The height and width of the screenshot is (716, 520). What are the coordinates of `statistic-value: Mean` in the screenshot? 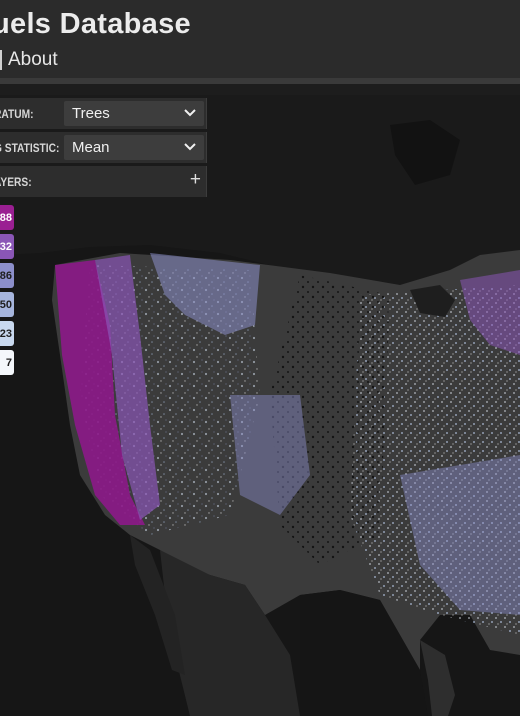 It's located at (91, 147).